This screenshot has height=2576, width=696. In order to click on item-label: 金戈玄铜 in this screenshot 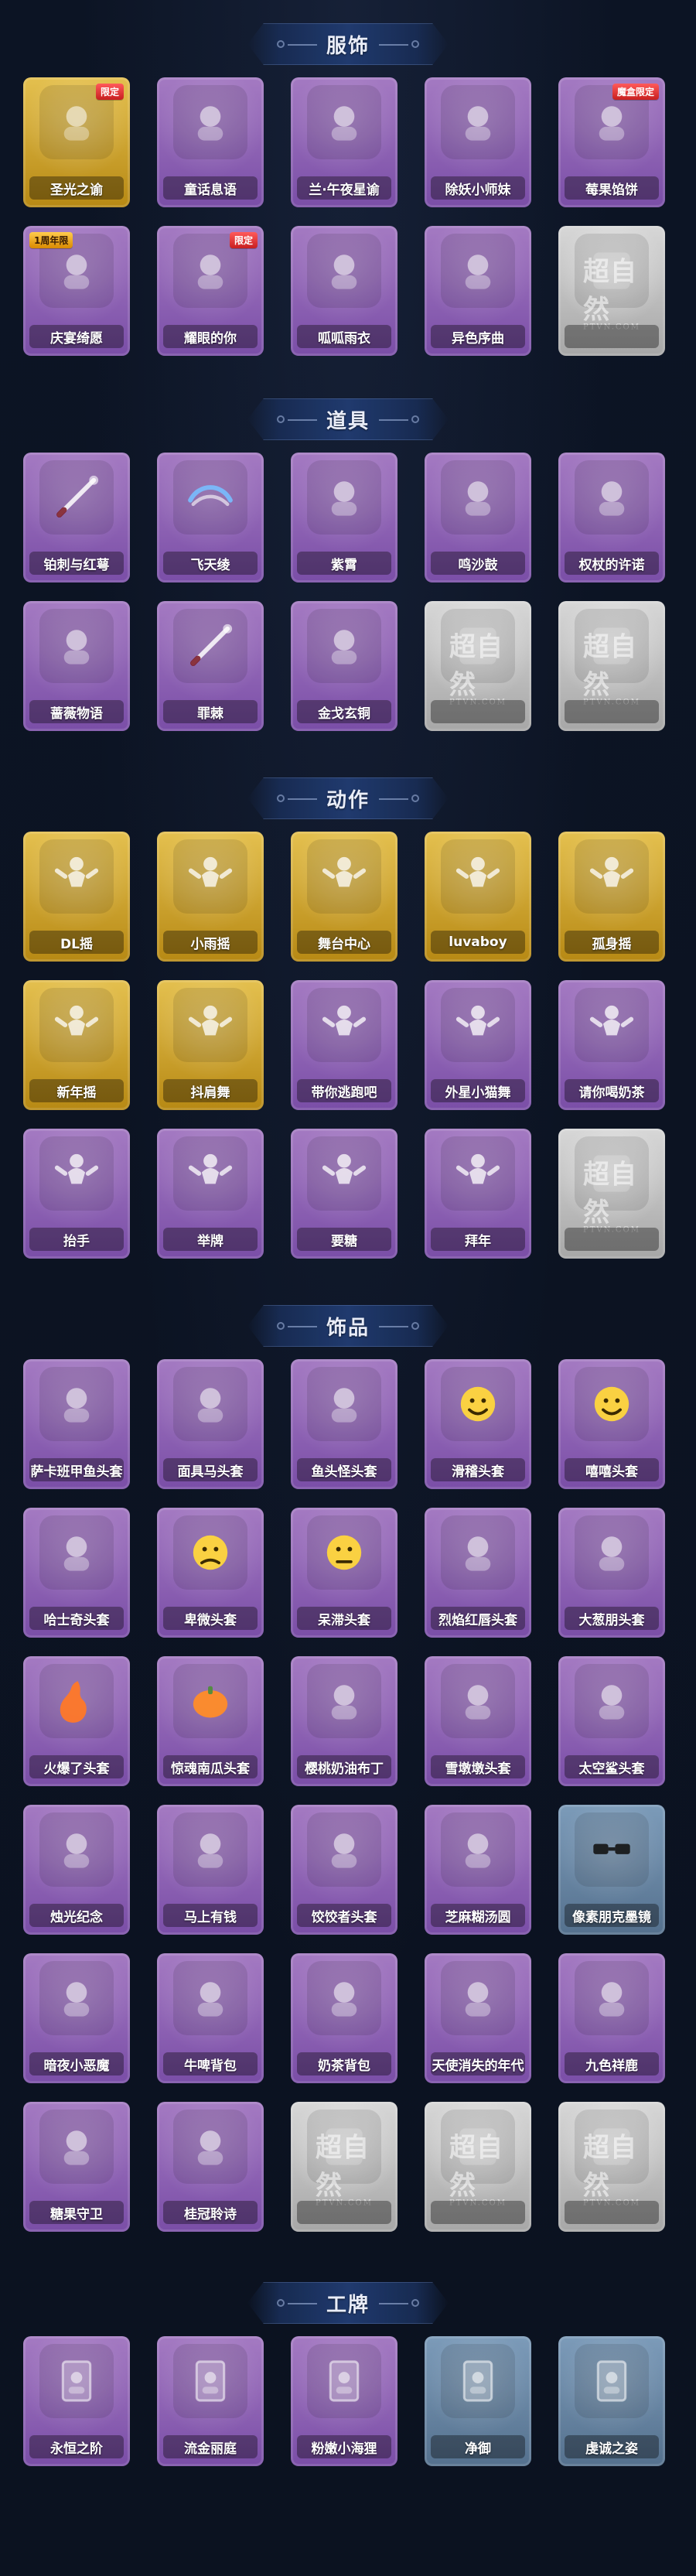, I will do `click(344, 711)`.